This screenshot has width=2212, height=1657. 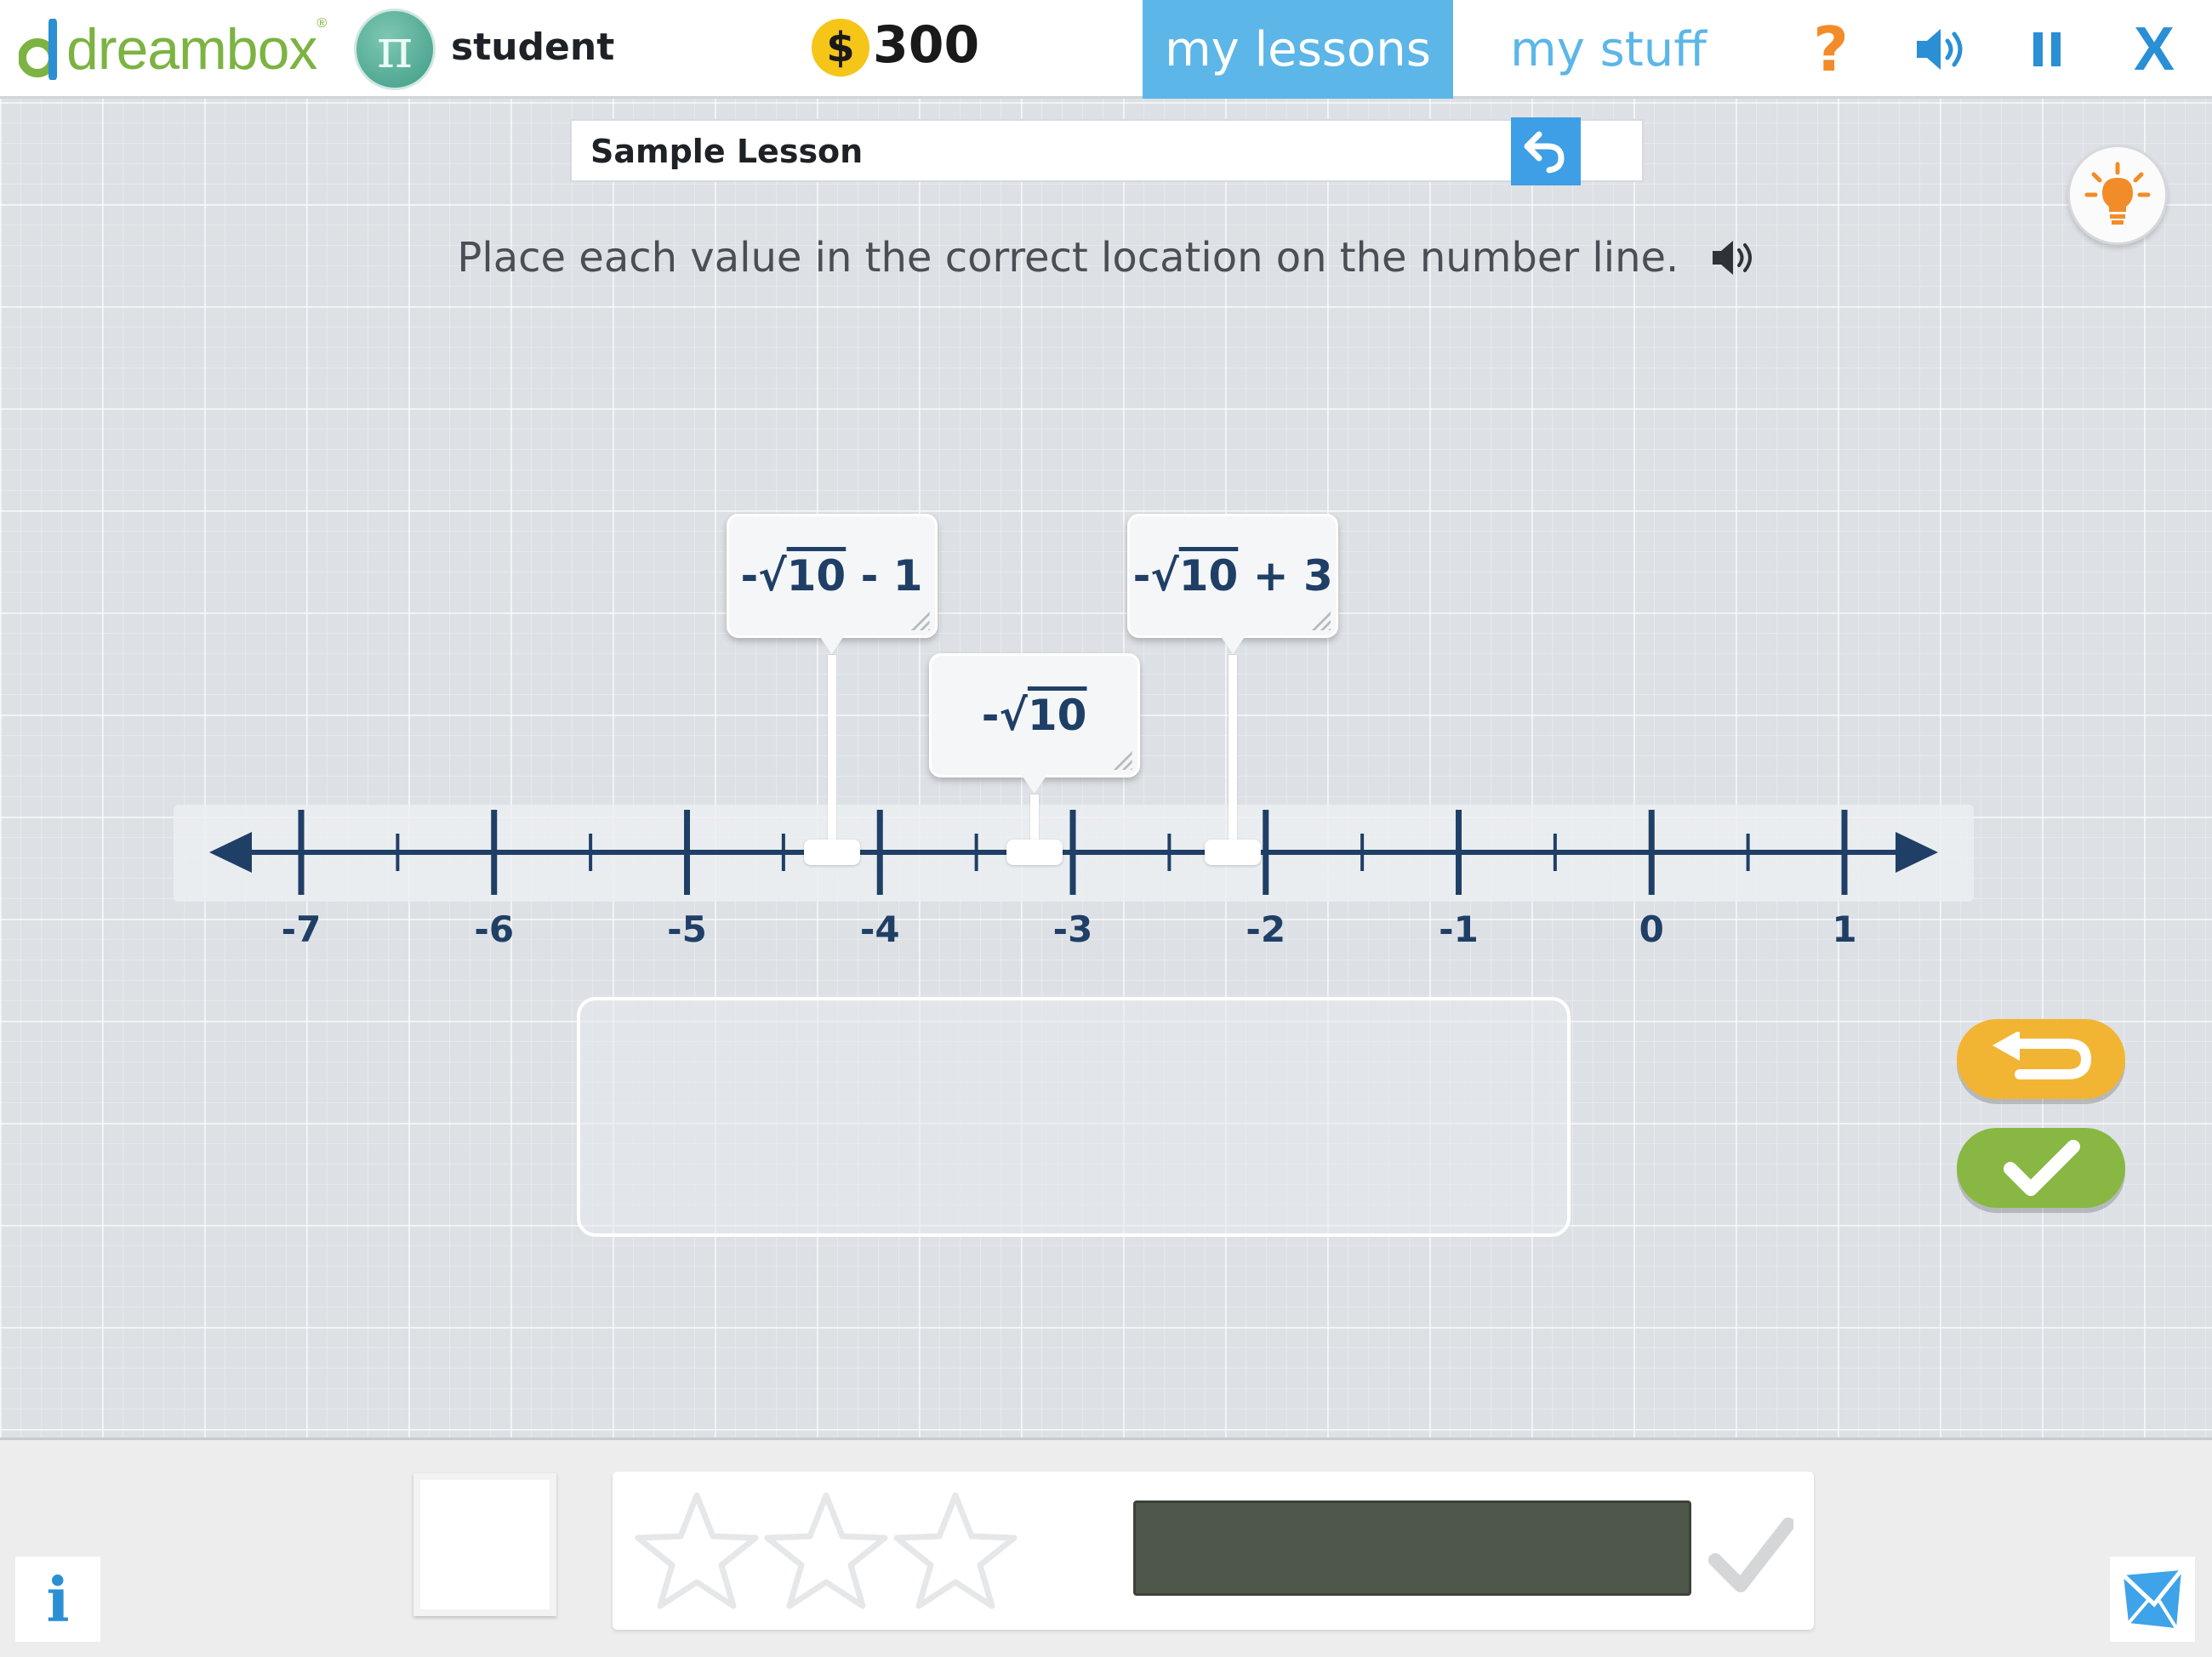 I want to click on speaker-icon, so click(x=1940, y=49).